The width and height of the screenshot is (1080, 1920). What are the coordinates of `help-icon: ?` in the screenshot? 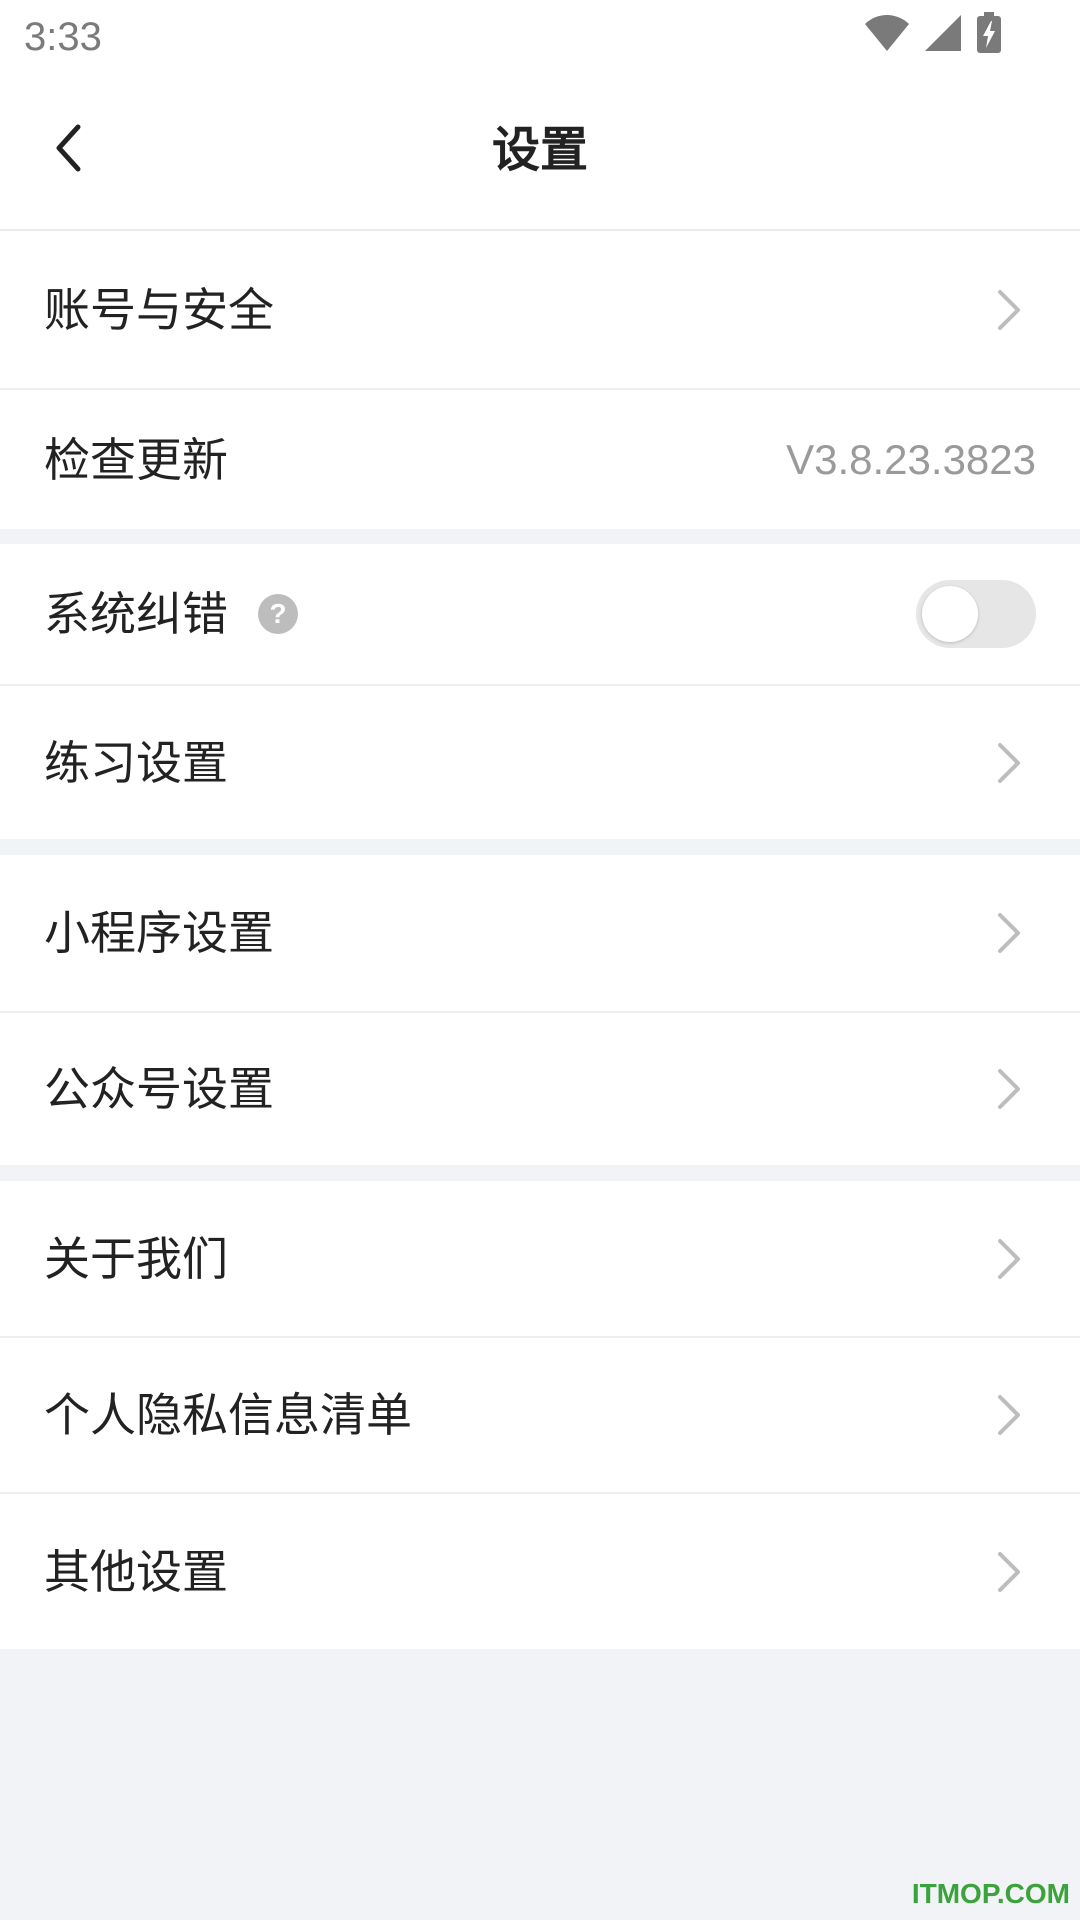 It's located at (278, 614).